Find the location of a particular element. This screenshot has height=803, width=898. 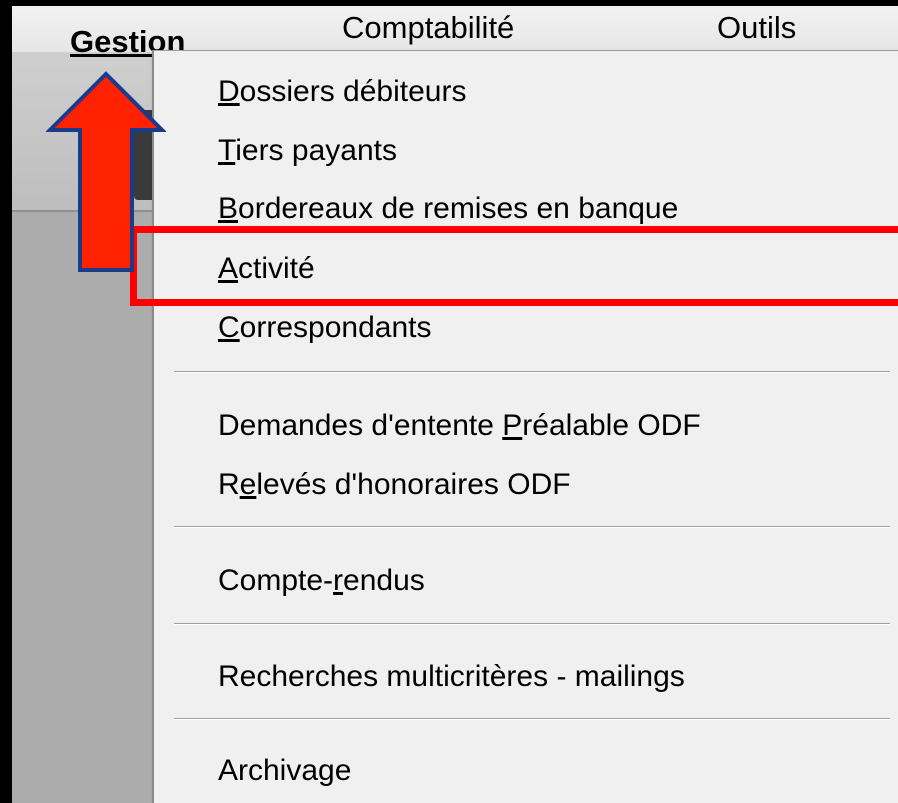

menu-item-dossiers-debiteurs: Dossiers débiteurs is located at coordinates (342, 92).